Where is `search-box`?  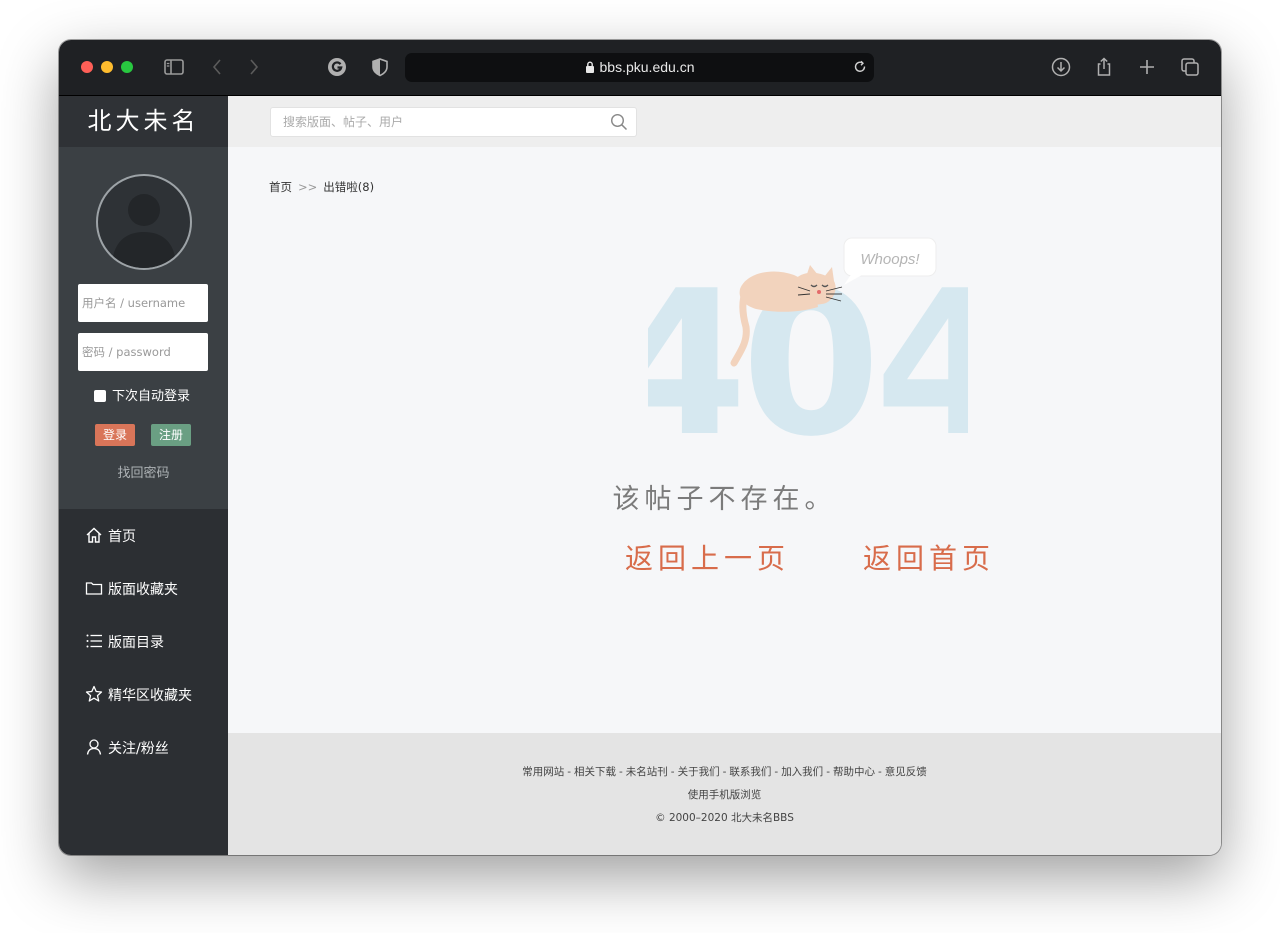 search-box is located at coordinates (453, 122).